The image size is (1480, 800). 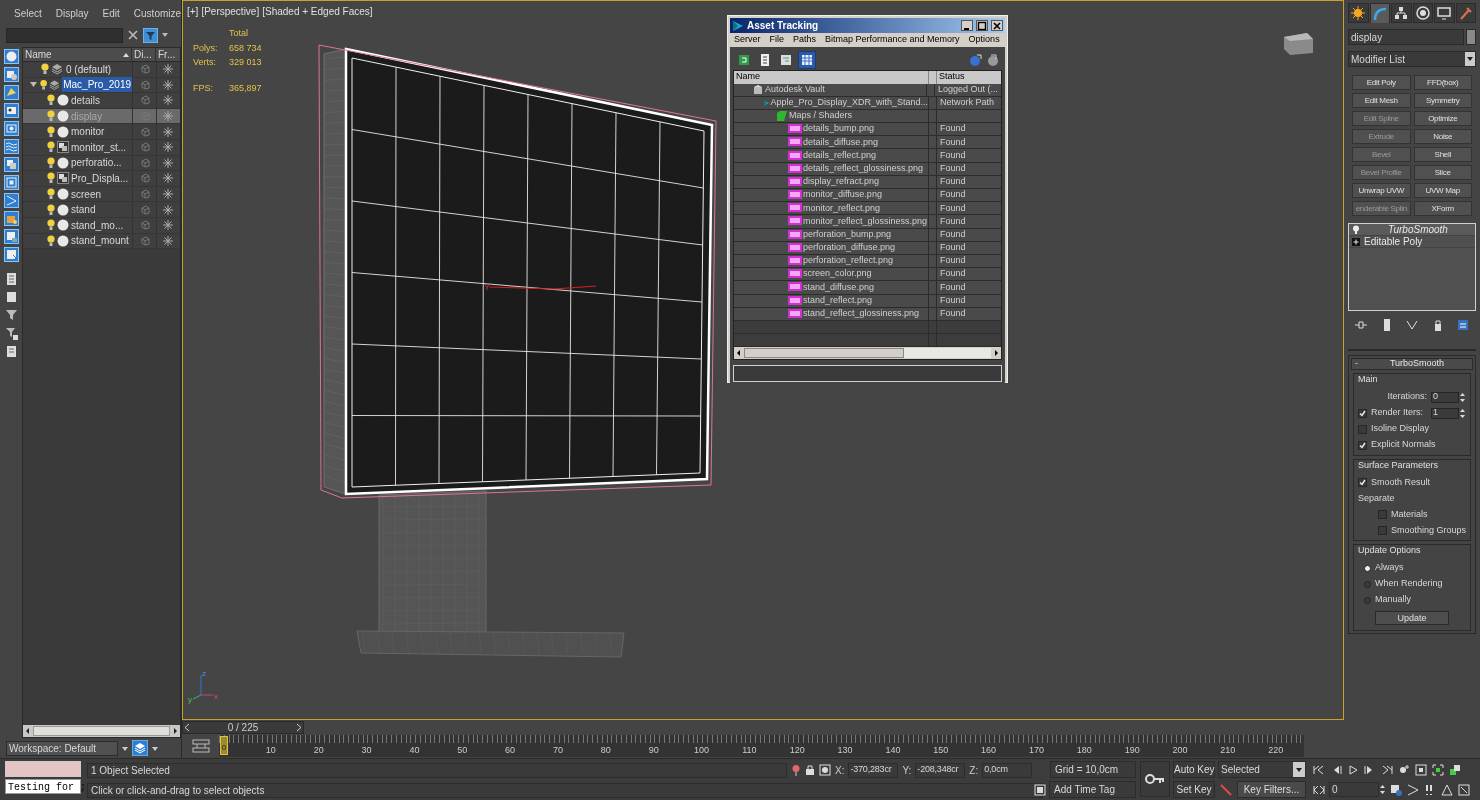 I want to click on collapse-toggle: -, so click(x=1357, y=364).